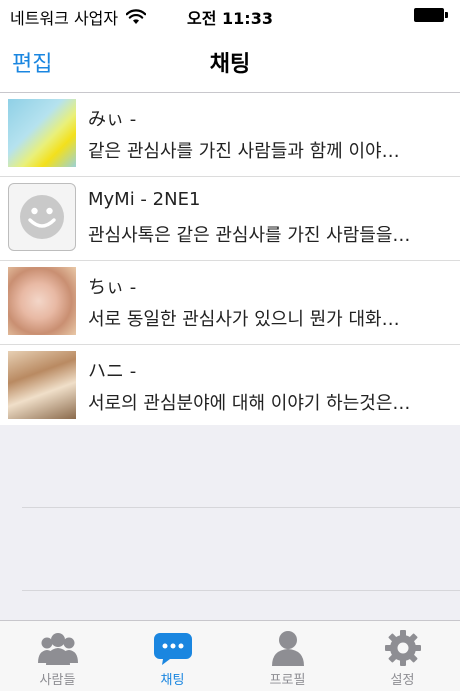 The width and height of the screenshot is (460, 691). Describe the element at coordinates (144, 199) in the screenshot. I see `chat-name: MyMi - 2NE1` at that location.